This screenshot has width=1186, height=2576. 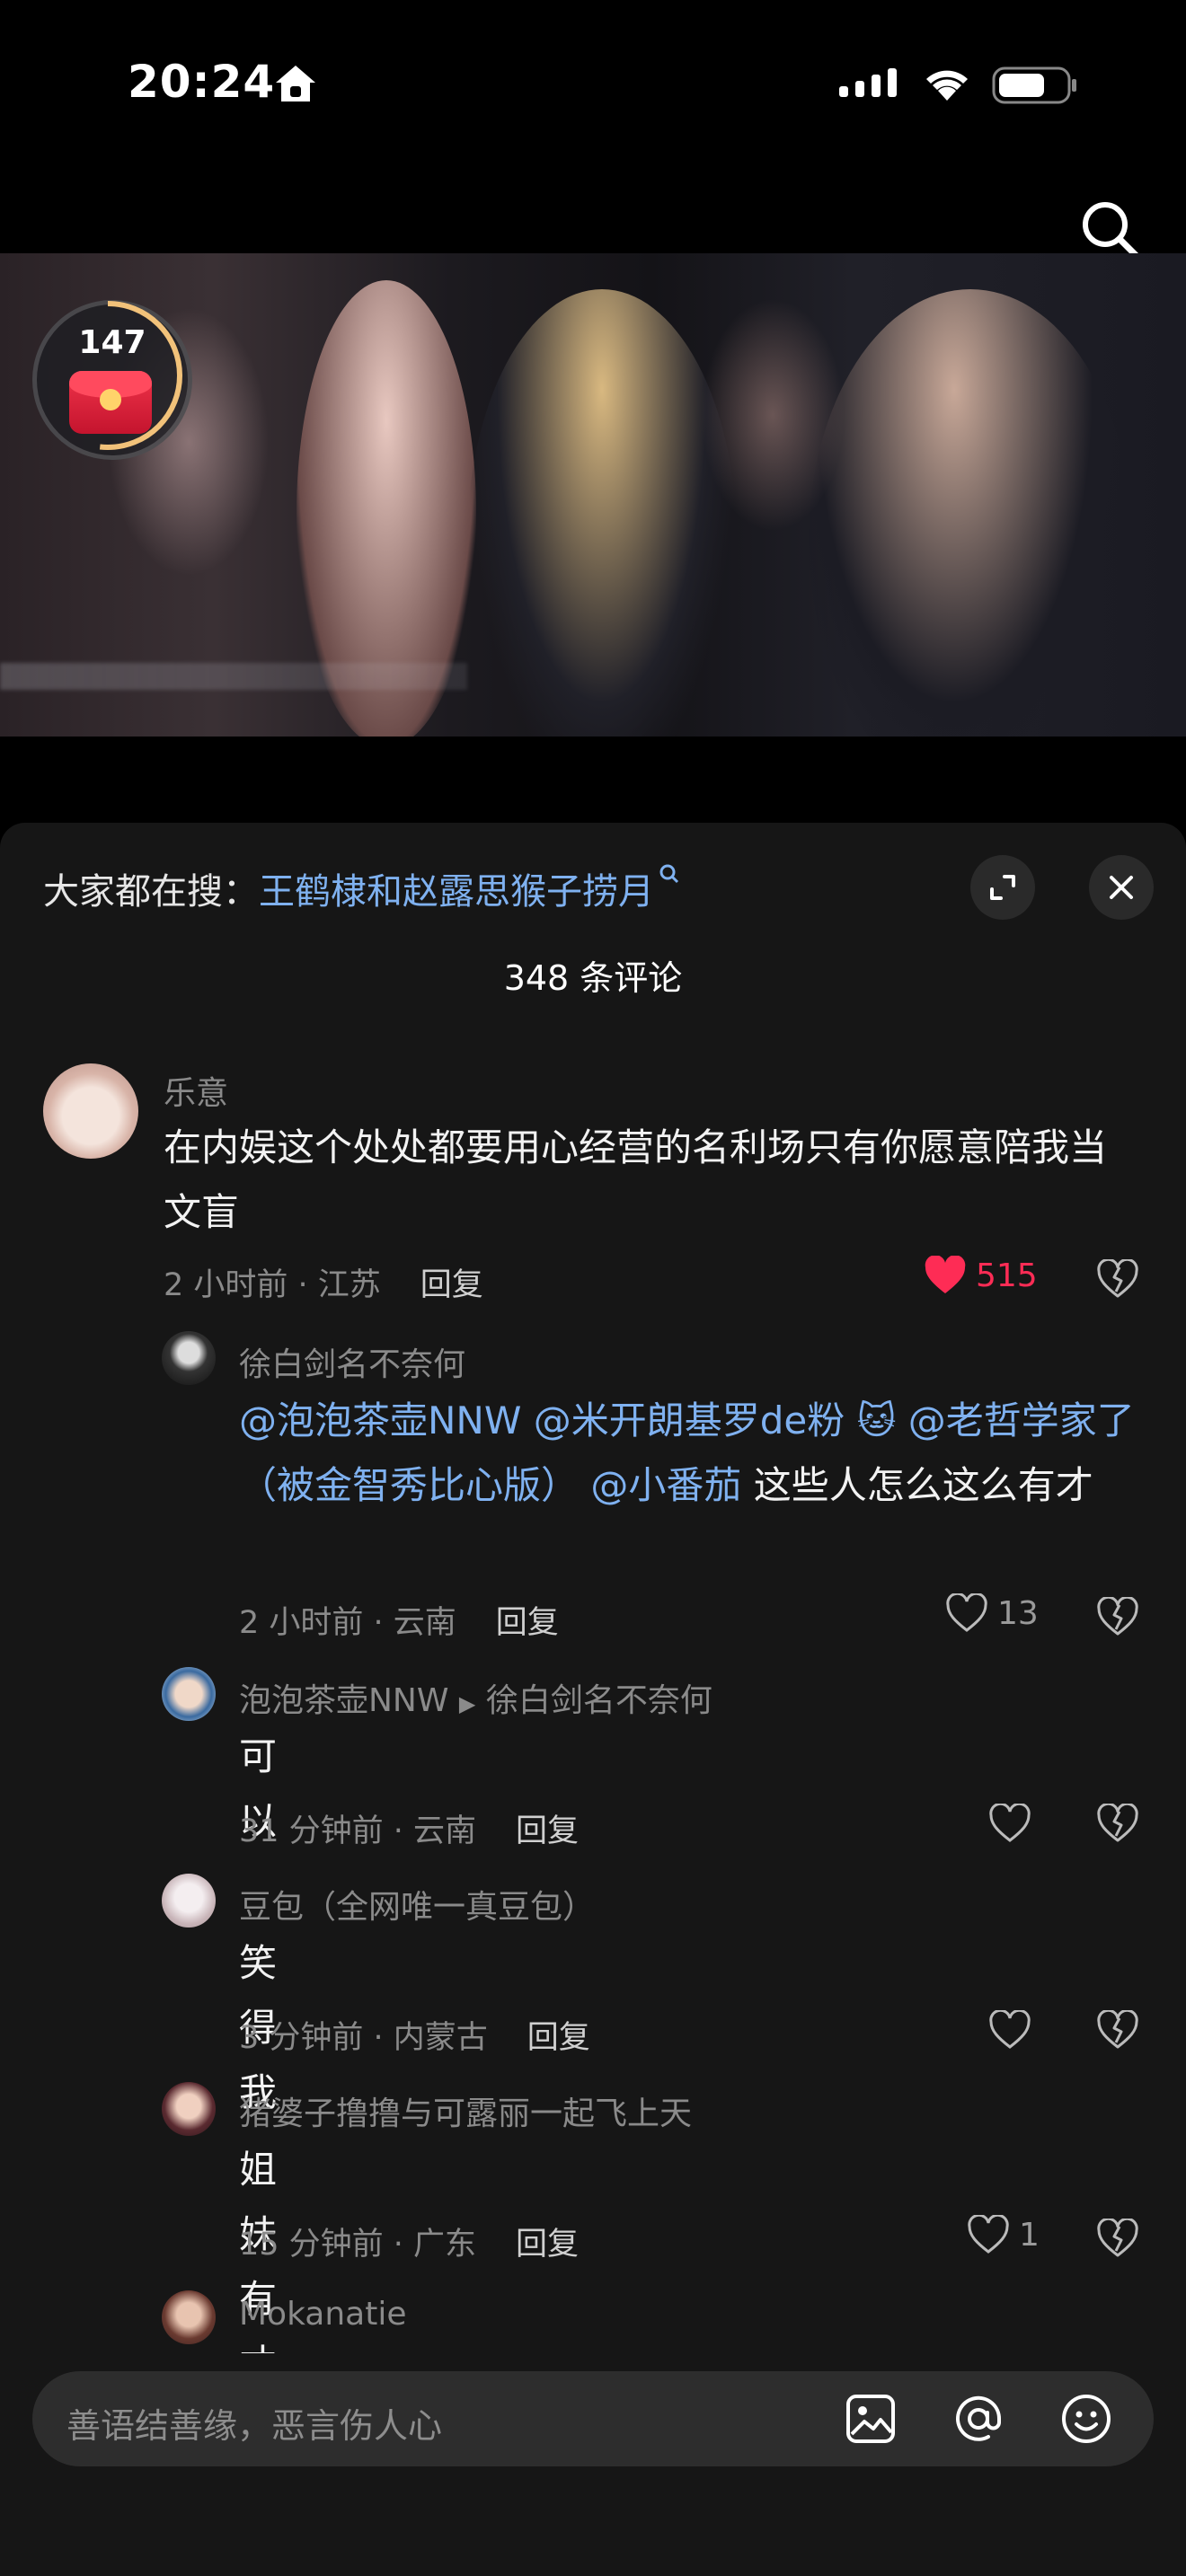 I want to click on hot-search-term: 王鹤棣和赵露思猴子捞月, so click(x=456, y=892).